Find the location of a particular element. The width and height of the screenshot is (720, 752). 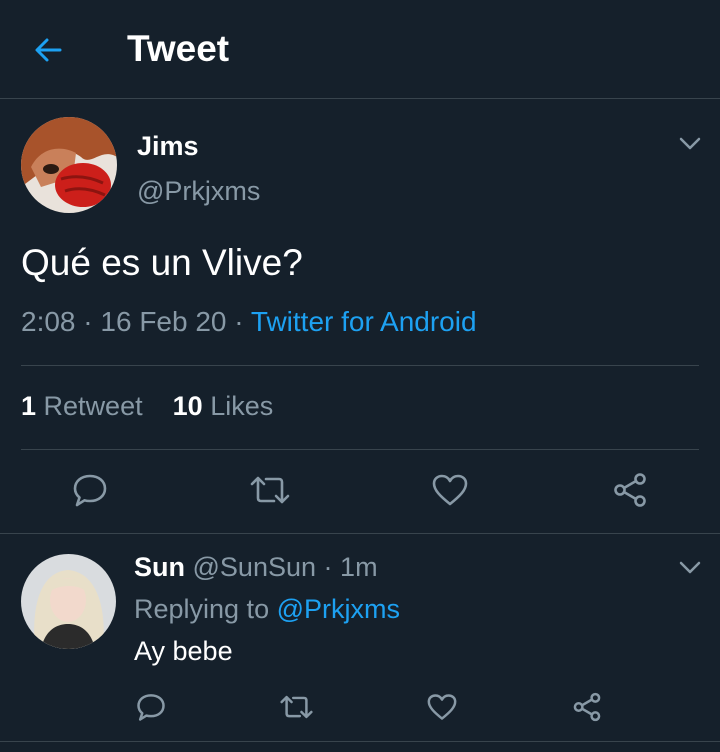

retweet-stat: 1 Retweet is located at coordinates (82, 406).